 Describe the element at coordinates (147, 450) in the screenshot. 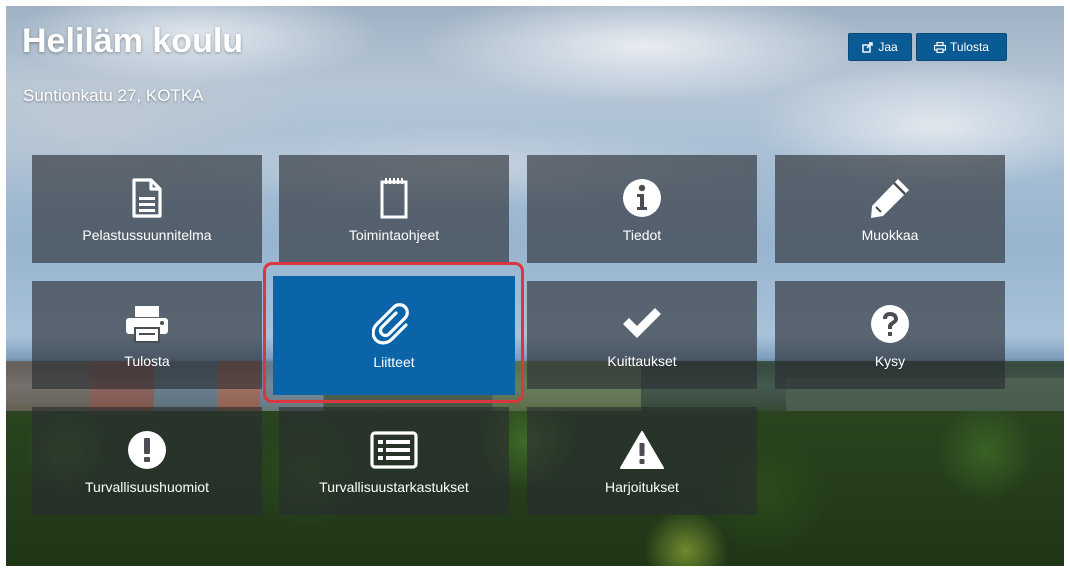

I see `exclamation-icon` at that location.